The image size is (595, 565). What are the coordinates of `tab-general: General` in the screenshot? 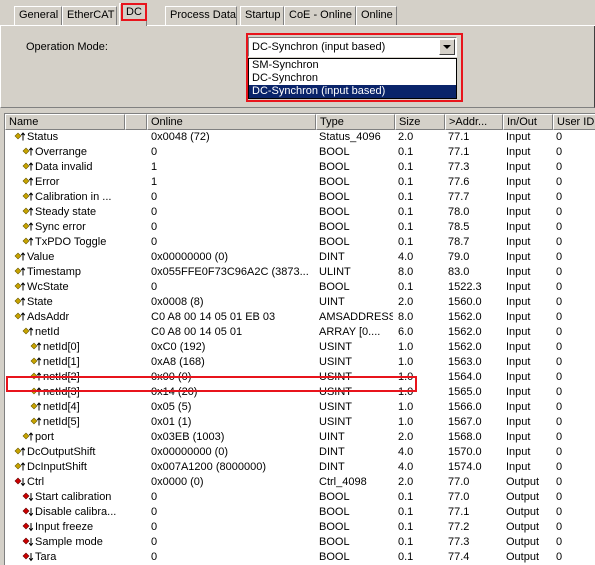 It's located at (38, 15).